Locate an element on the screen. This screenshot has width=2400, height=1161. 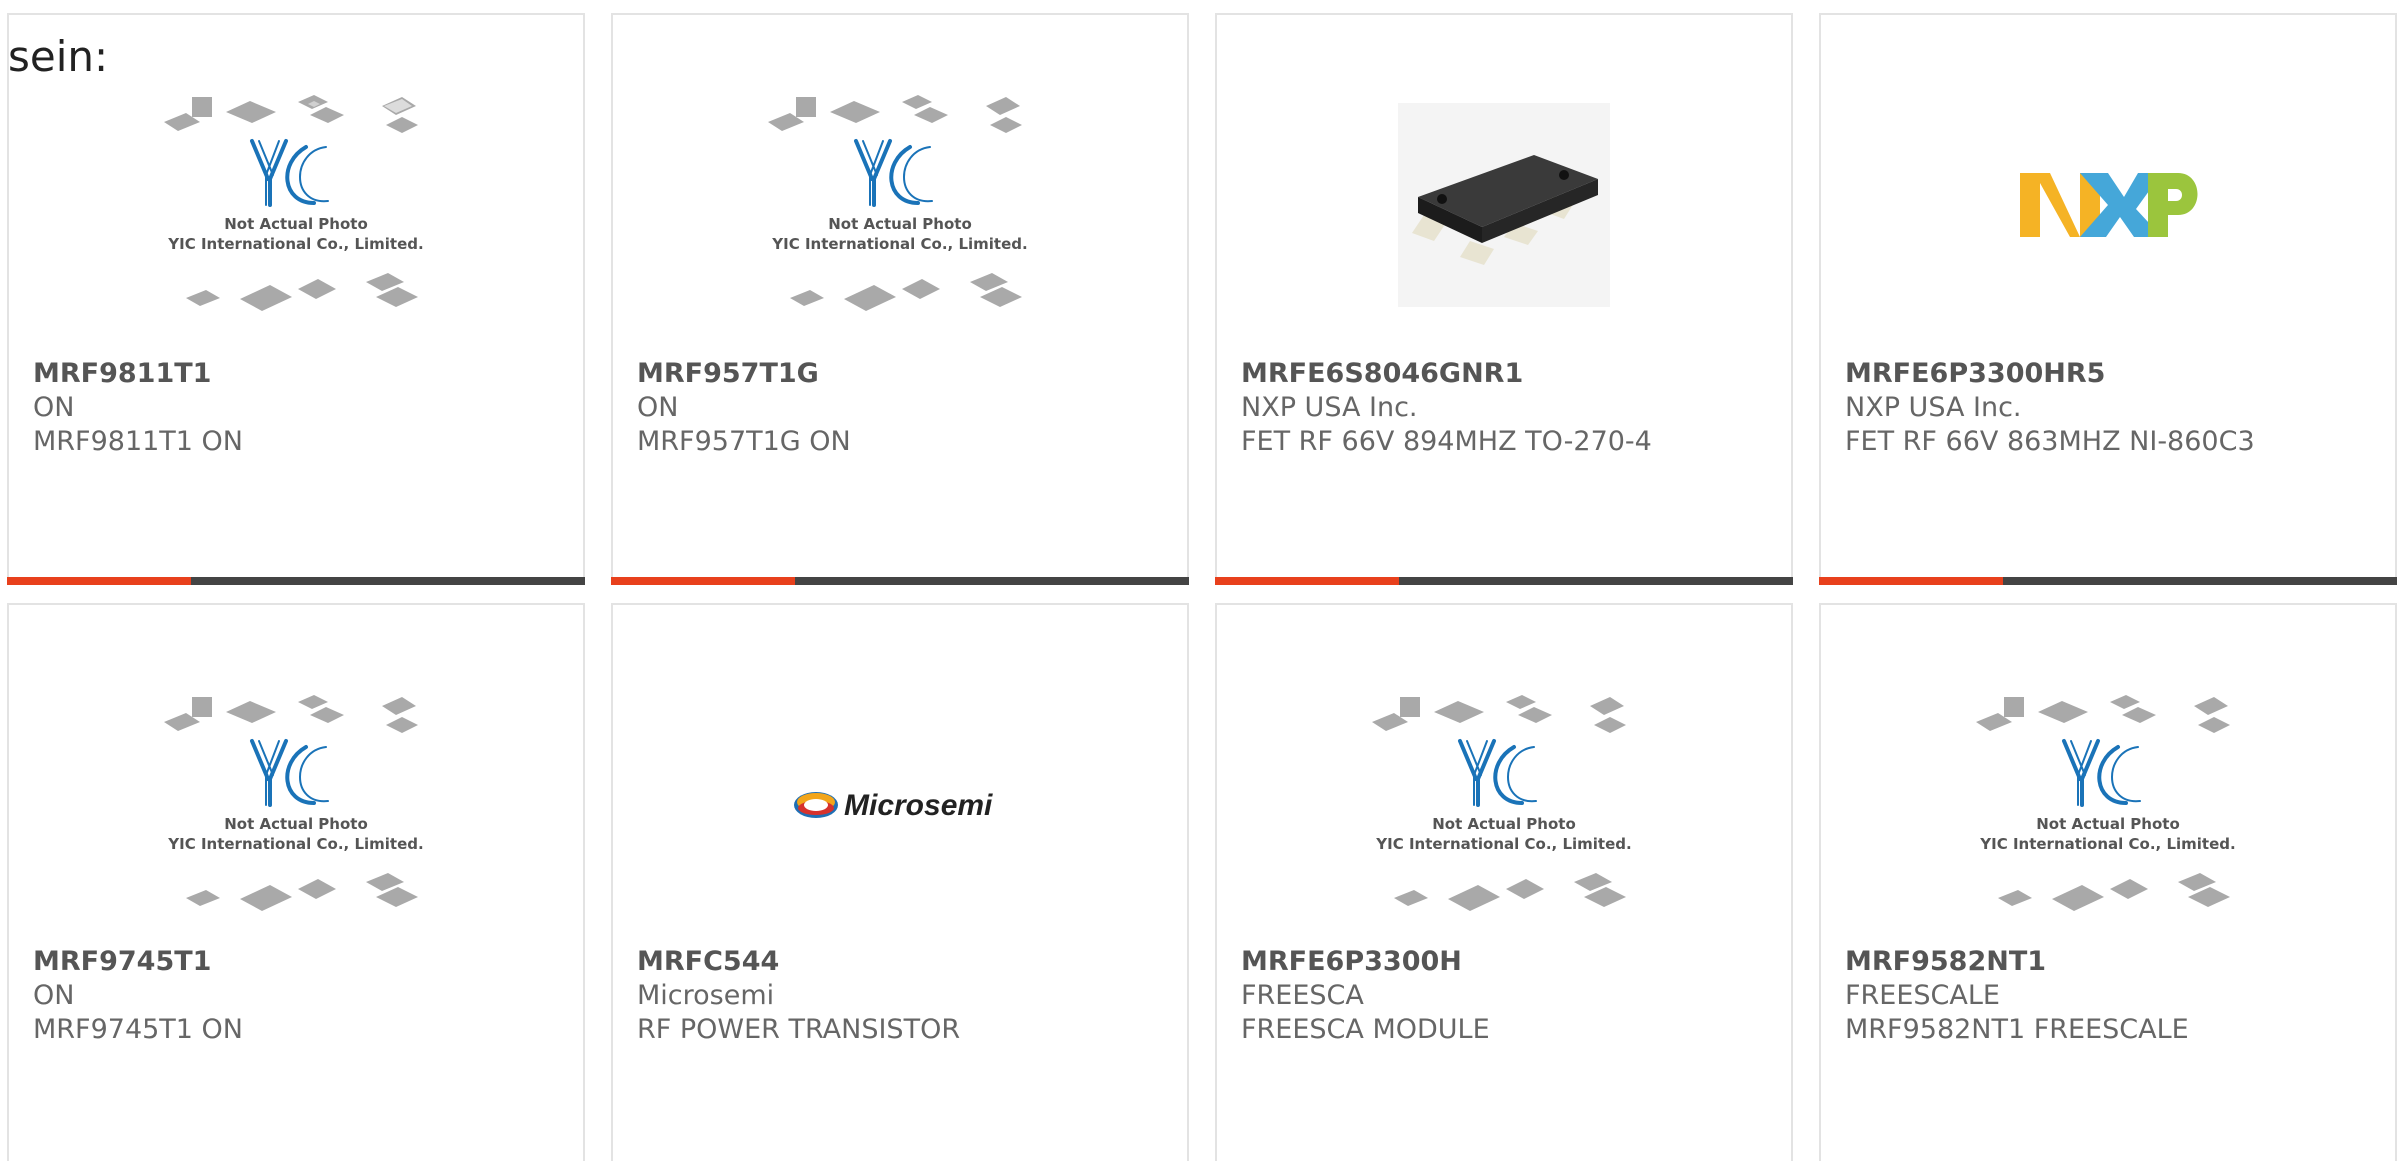
manufacturer: FREESCALE is located at coordinates (1922, 995).